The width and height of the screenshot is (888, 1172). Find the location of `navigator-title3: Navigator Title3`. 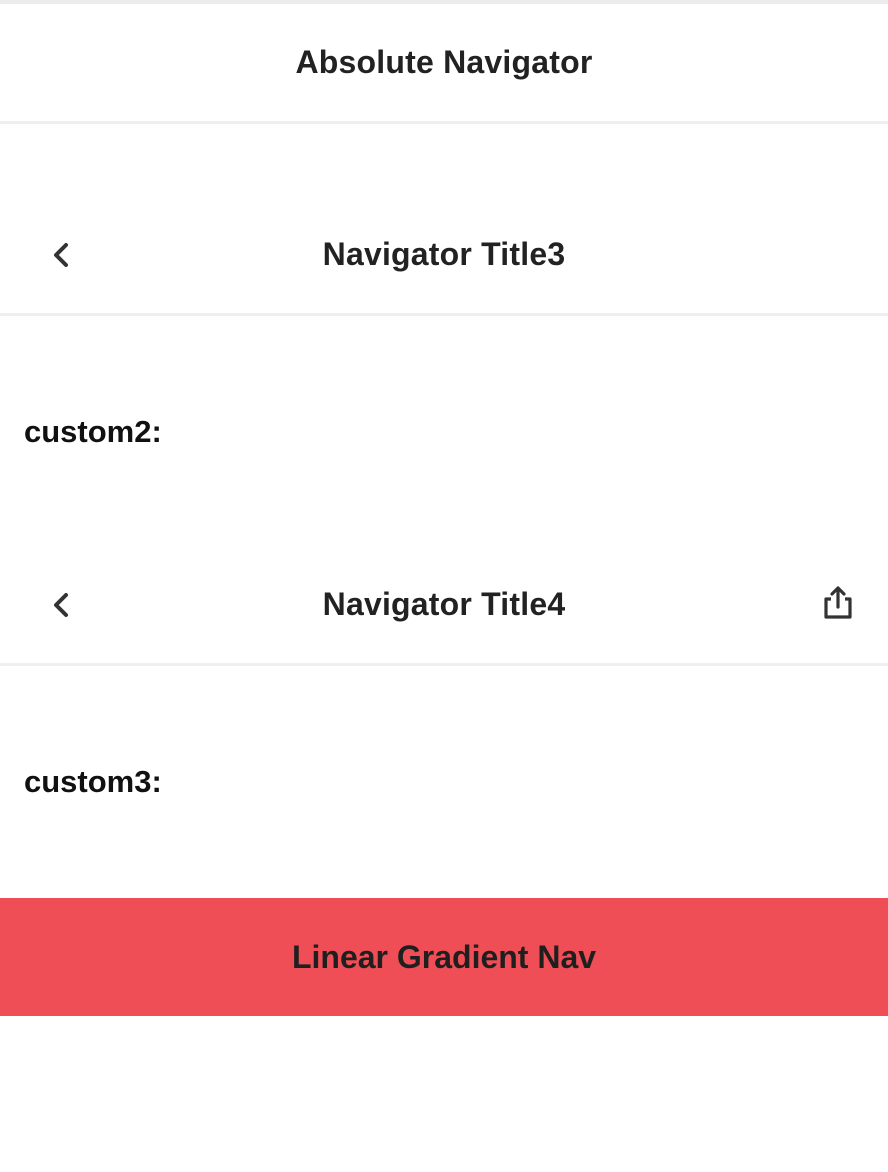

navigator-title3: Navigator Title3 is located at coordinates (444, 254).